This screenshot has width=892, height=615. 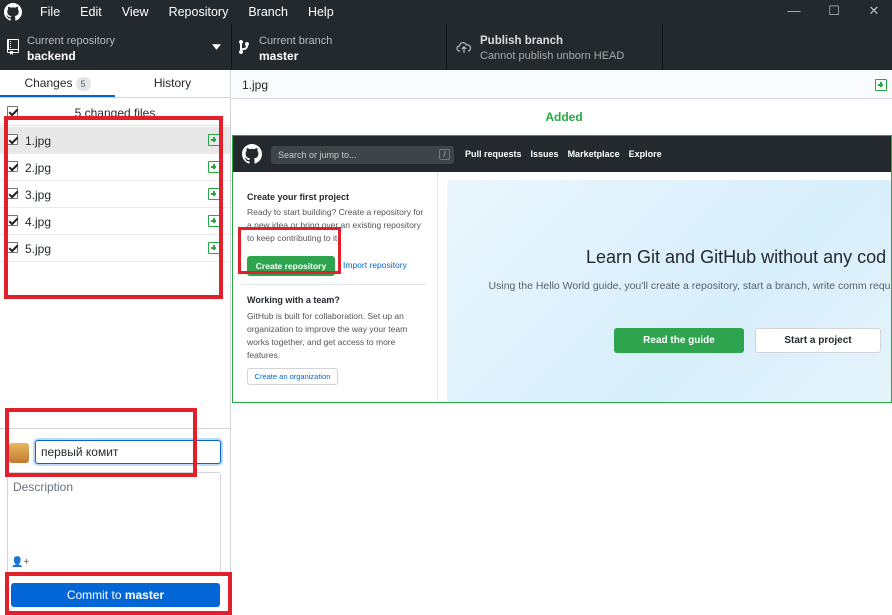 I want to click on tab-history-label: History, so click(x=172, y=83).